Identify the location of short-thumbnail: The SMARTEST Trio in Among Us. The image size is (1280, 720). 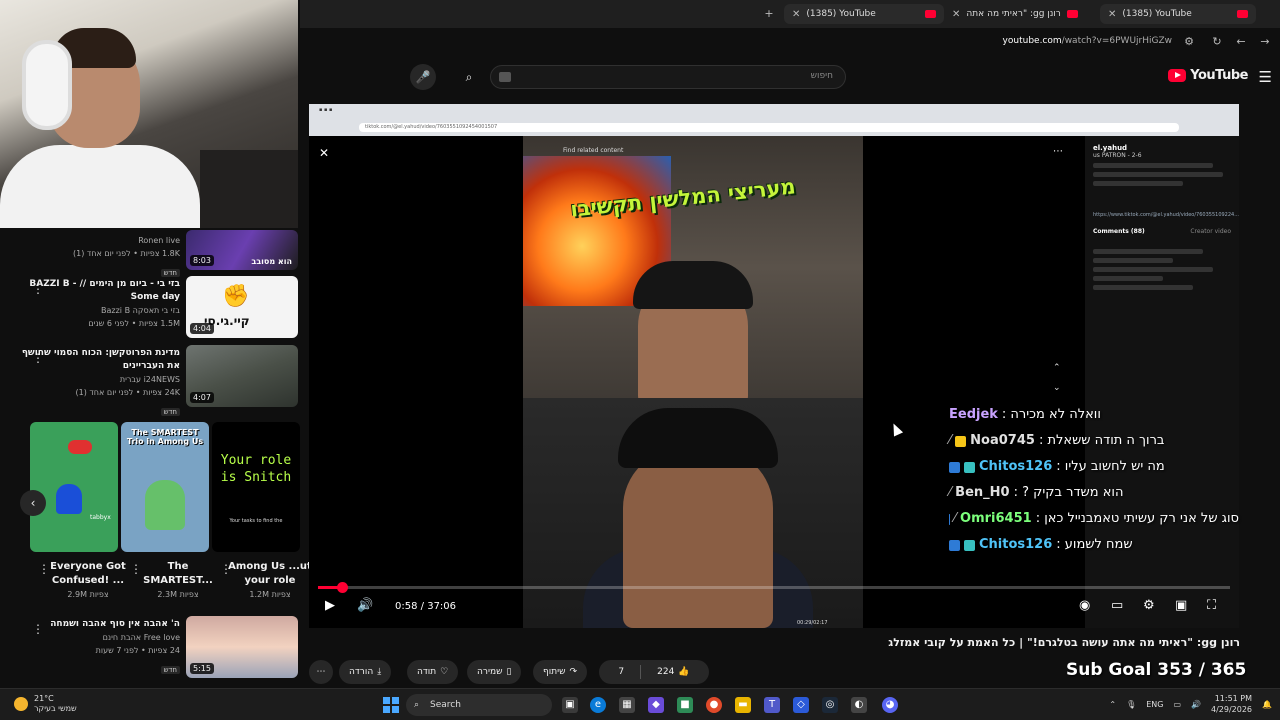
(165, 487).